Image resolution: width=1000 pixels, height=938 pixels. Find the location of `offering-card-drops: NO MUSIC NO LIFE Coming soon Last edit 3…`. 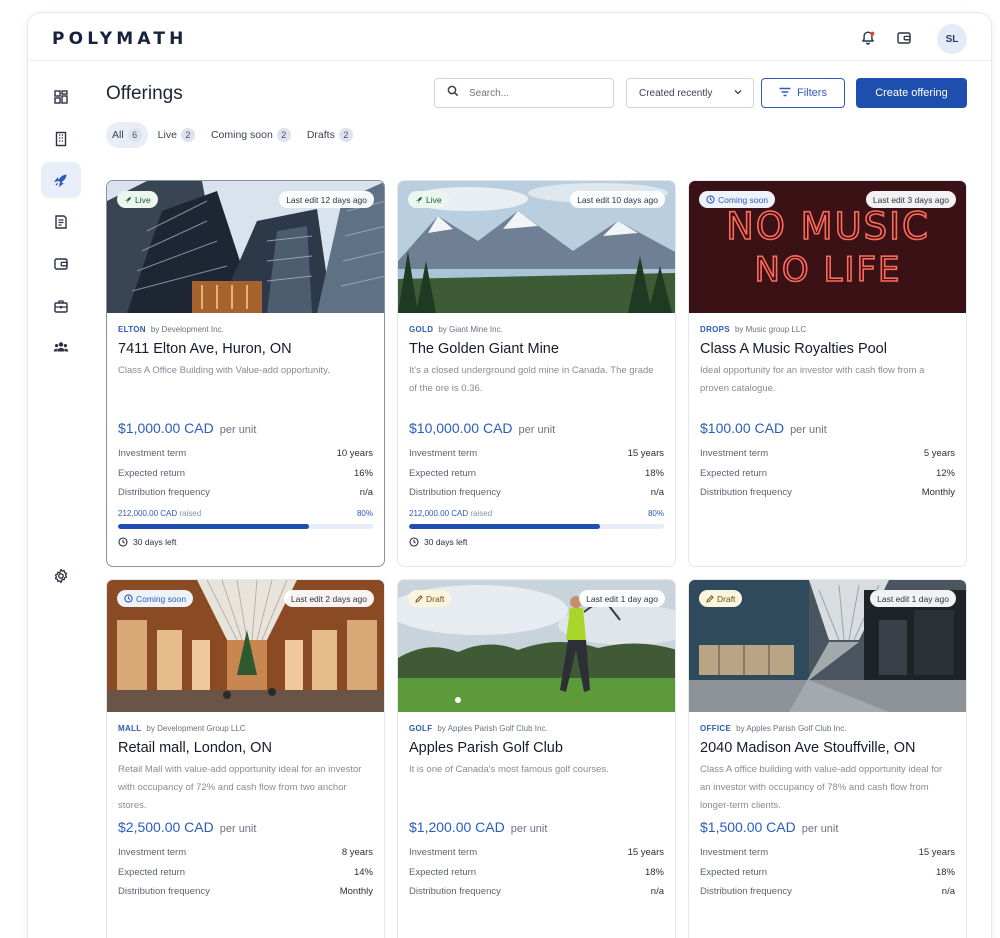

offering-card-drops: NO MUSIC NO LIFE Coming soon Last edit 3… is located at coordinates (827, 373).